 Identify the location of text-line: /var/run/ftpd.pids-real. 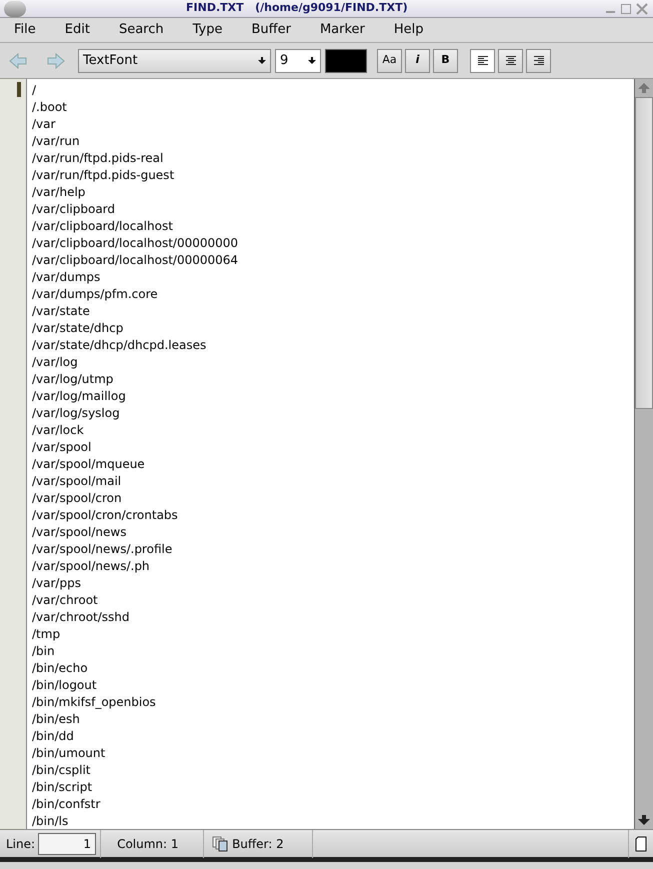
(98, 158).